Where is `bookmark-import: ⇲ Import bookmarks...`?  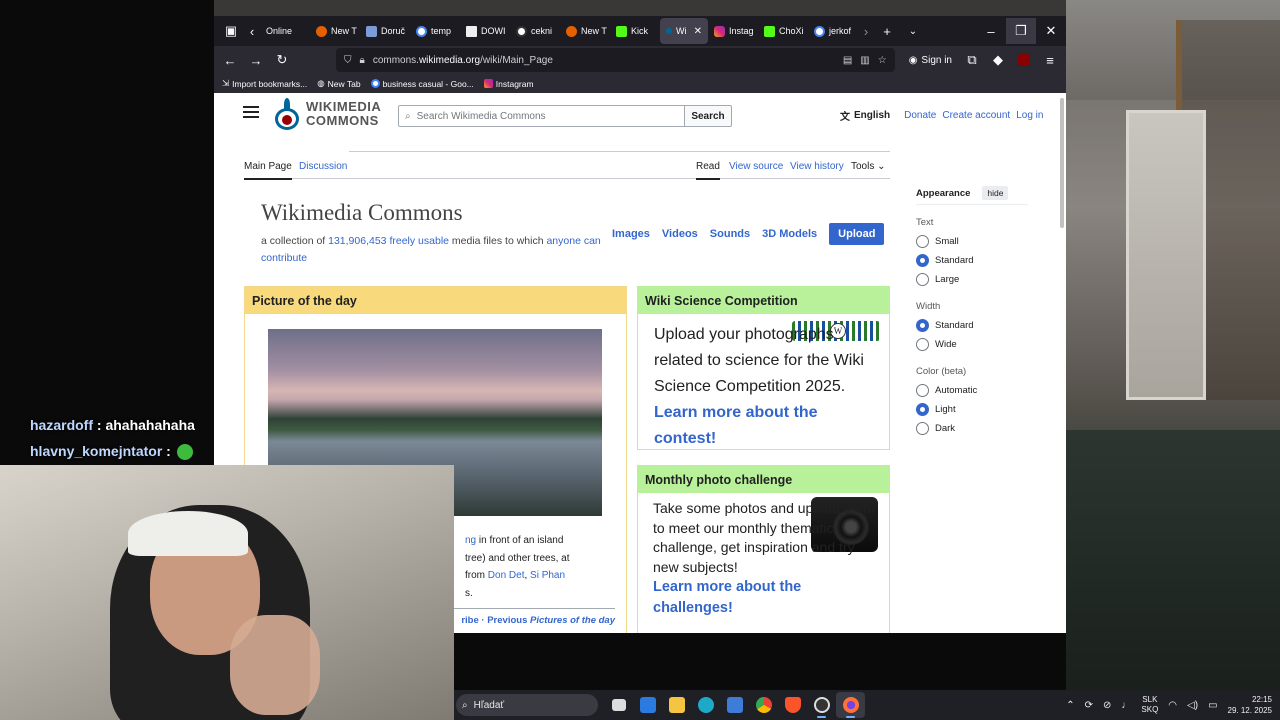 bookmark-import: ⇲ Import bookmarks... is located at coordinates (264, 83).